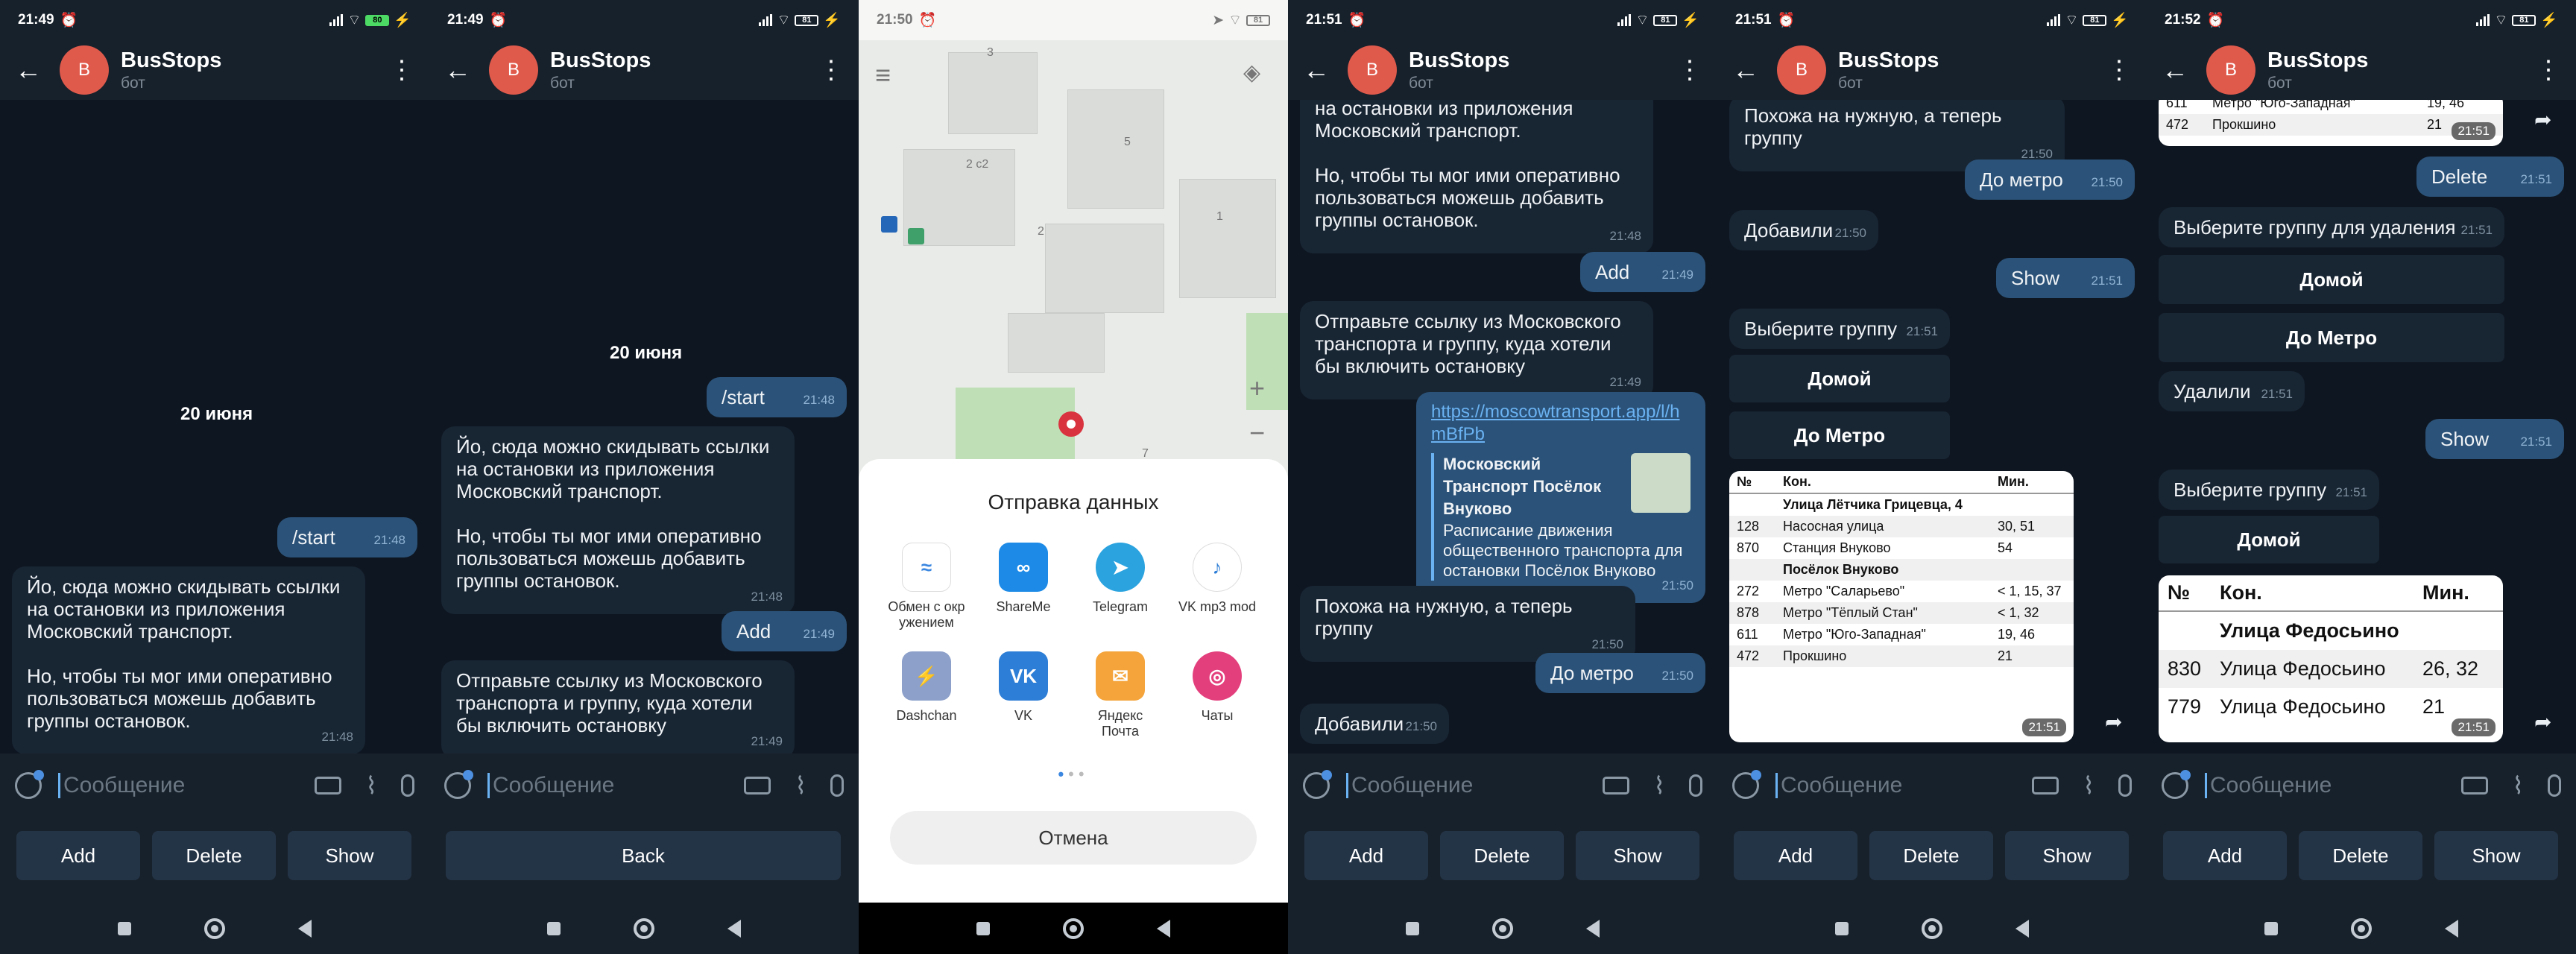  What do you see at coordinates (1073, 838) in the screenshot?
I see `cancel-button: Отмена` at bounding box center [1073, 838].